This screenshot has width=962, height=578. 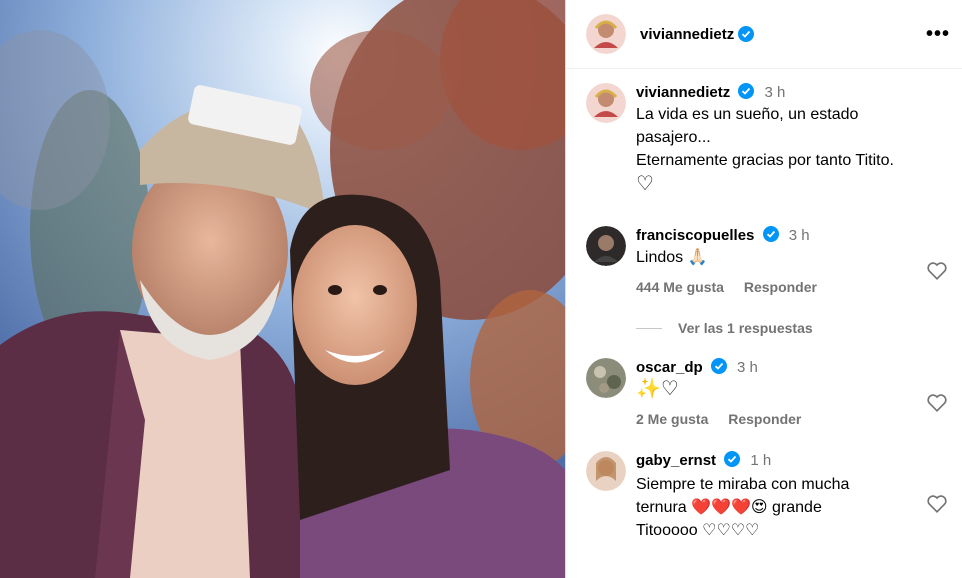 What do you see at coordinates (774, 392) in the screenshot?
I see `comment: oscar_dp 3 h ✨♡ 2 Me gusta Responder` at bounding box center [774, 392].